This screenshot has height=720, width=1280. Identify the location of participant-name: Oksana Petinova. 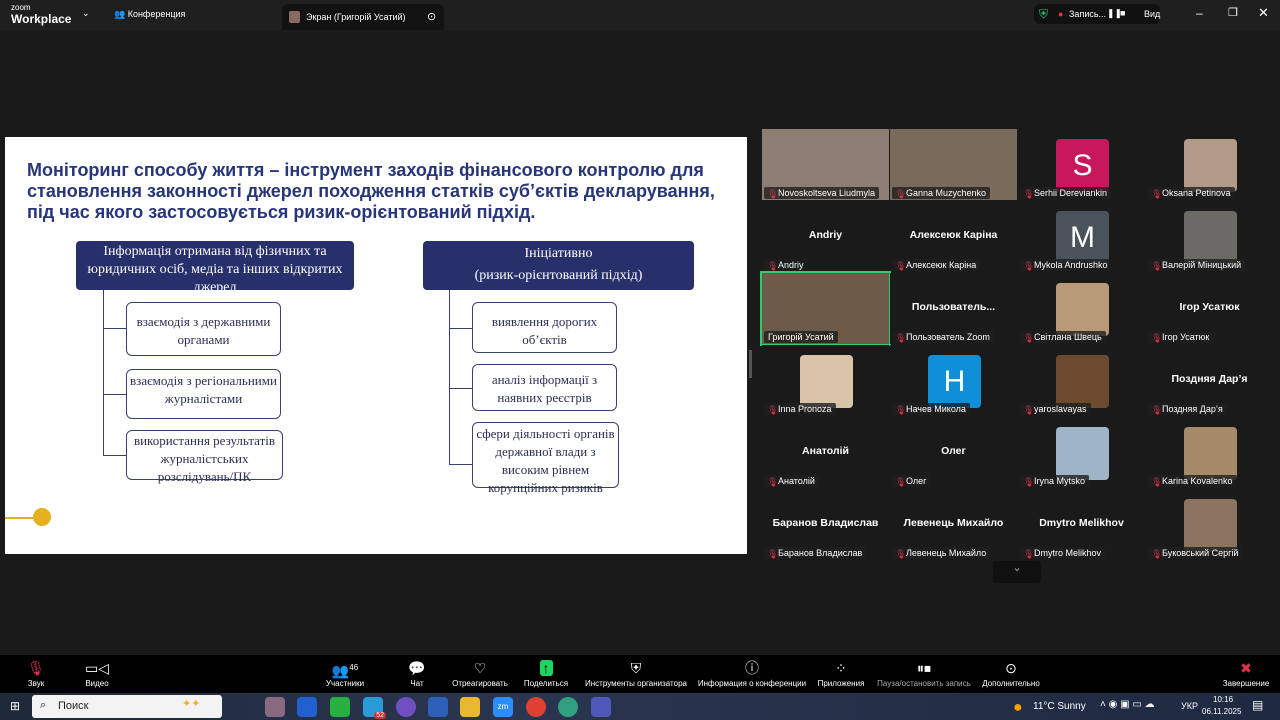
(1196, 193).